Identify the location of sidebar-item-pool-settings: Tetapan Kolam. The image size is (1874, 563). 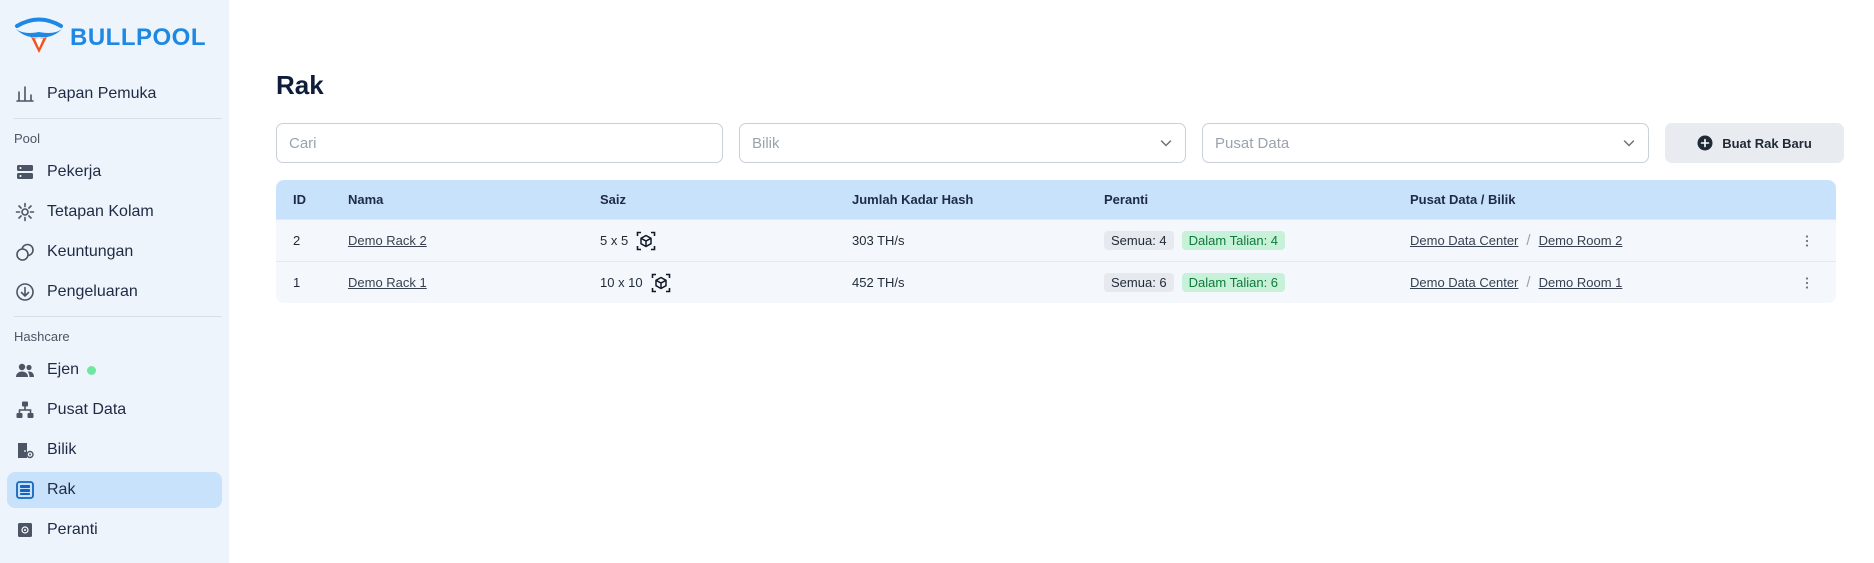
(114, 212).